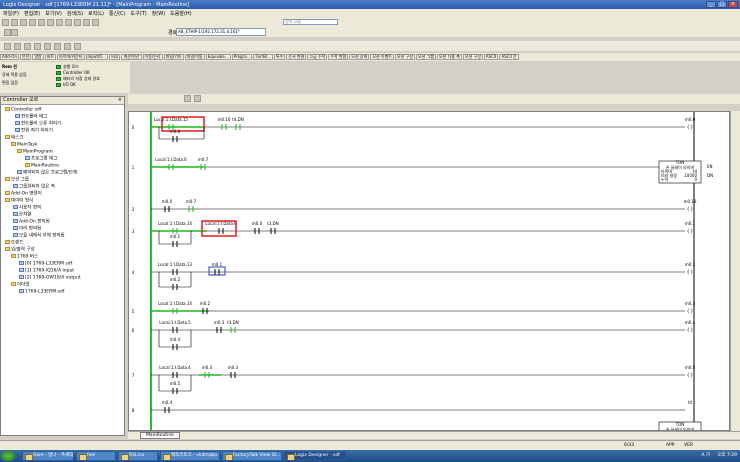 This screenshot has height=462, width=740. I want to click on verify-icon, so click(95, 22).